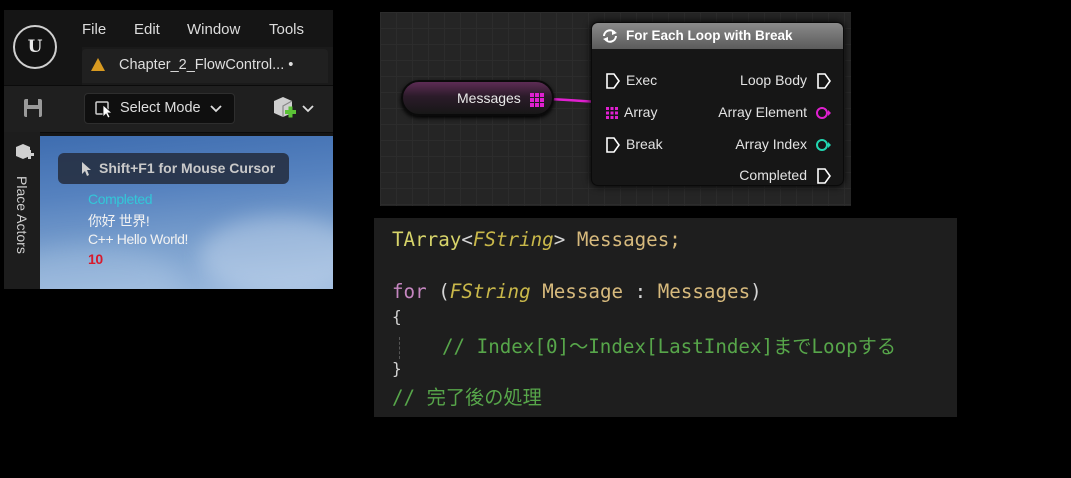  What do you see at coordinates (24, 152) in the screenshot?
I see `place-actors-icon` at bounding box center [24, 152].